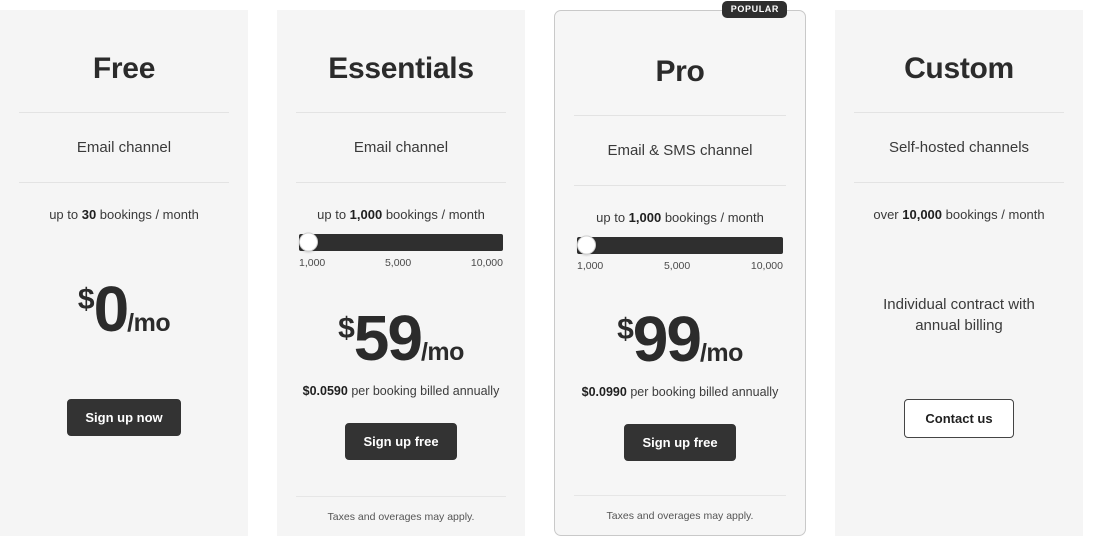 The image size is (1108, 553). Describe the element at coordinates (959, 203) in the screenshot. I see `plan-bookings-custom: over 10,000 bookings / month` at that location.